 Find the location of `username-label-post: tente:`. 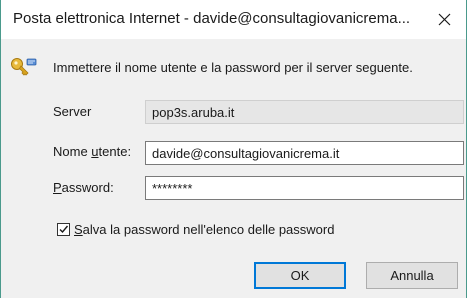

username-label-post: tente: is located at coordinates (115, 151).